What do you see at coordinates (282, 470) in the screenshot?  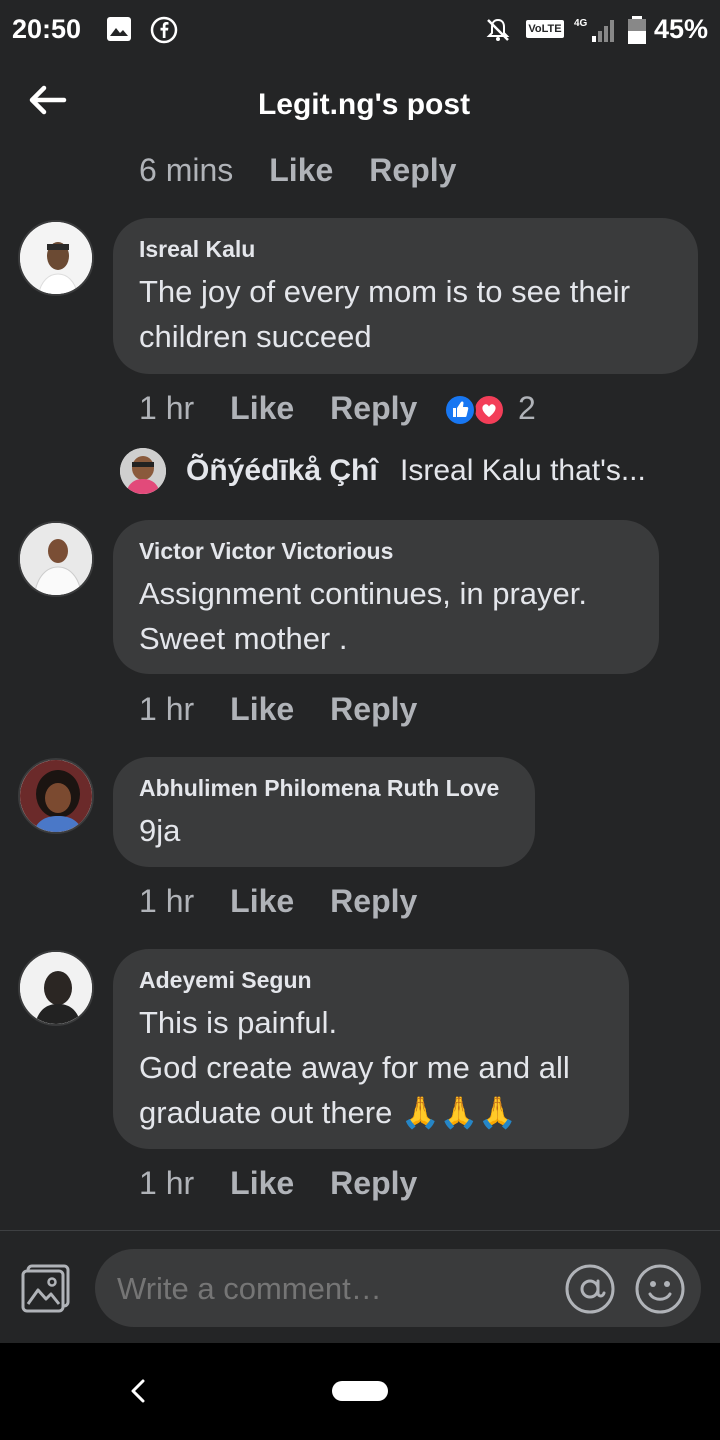 I see `reply-author: Õñýédīkå Çhî` at bounding box center [282, 470].